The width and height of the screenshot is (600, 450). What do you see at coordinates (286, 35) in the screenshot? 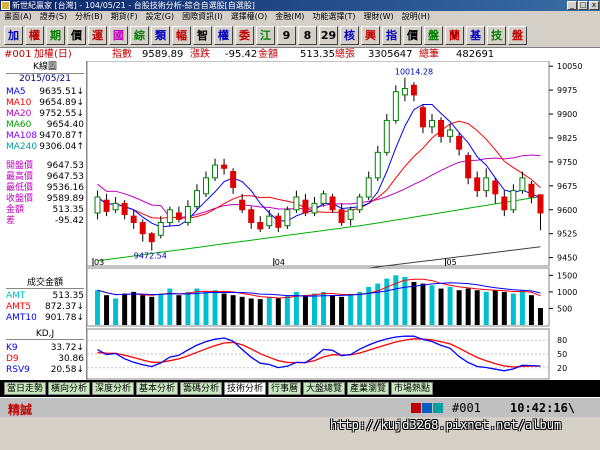
I see `toolbar-button-13: 9` at bounding box center [286, 35].